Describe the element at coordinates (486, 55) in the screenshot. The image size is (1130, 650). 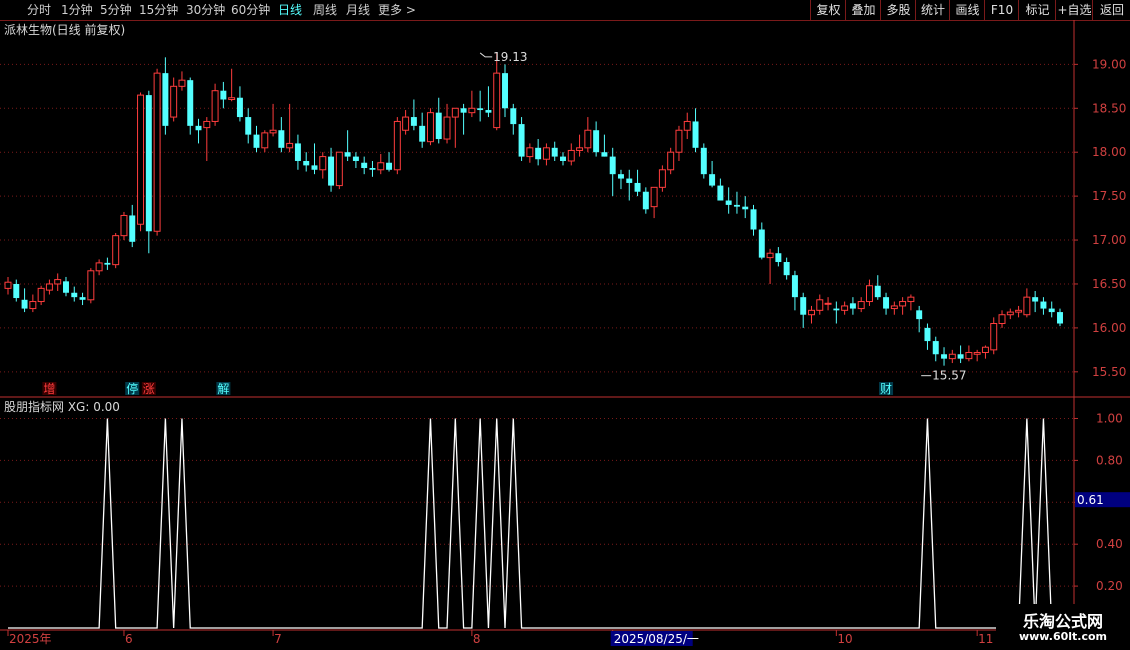
I see `high-marker-line` at that location.